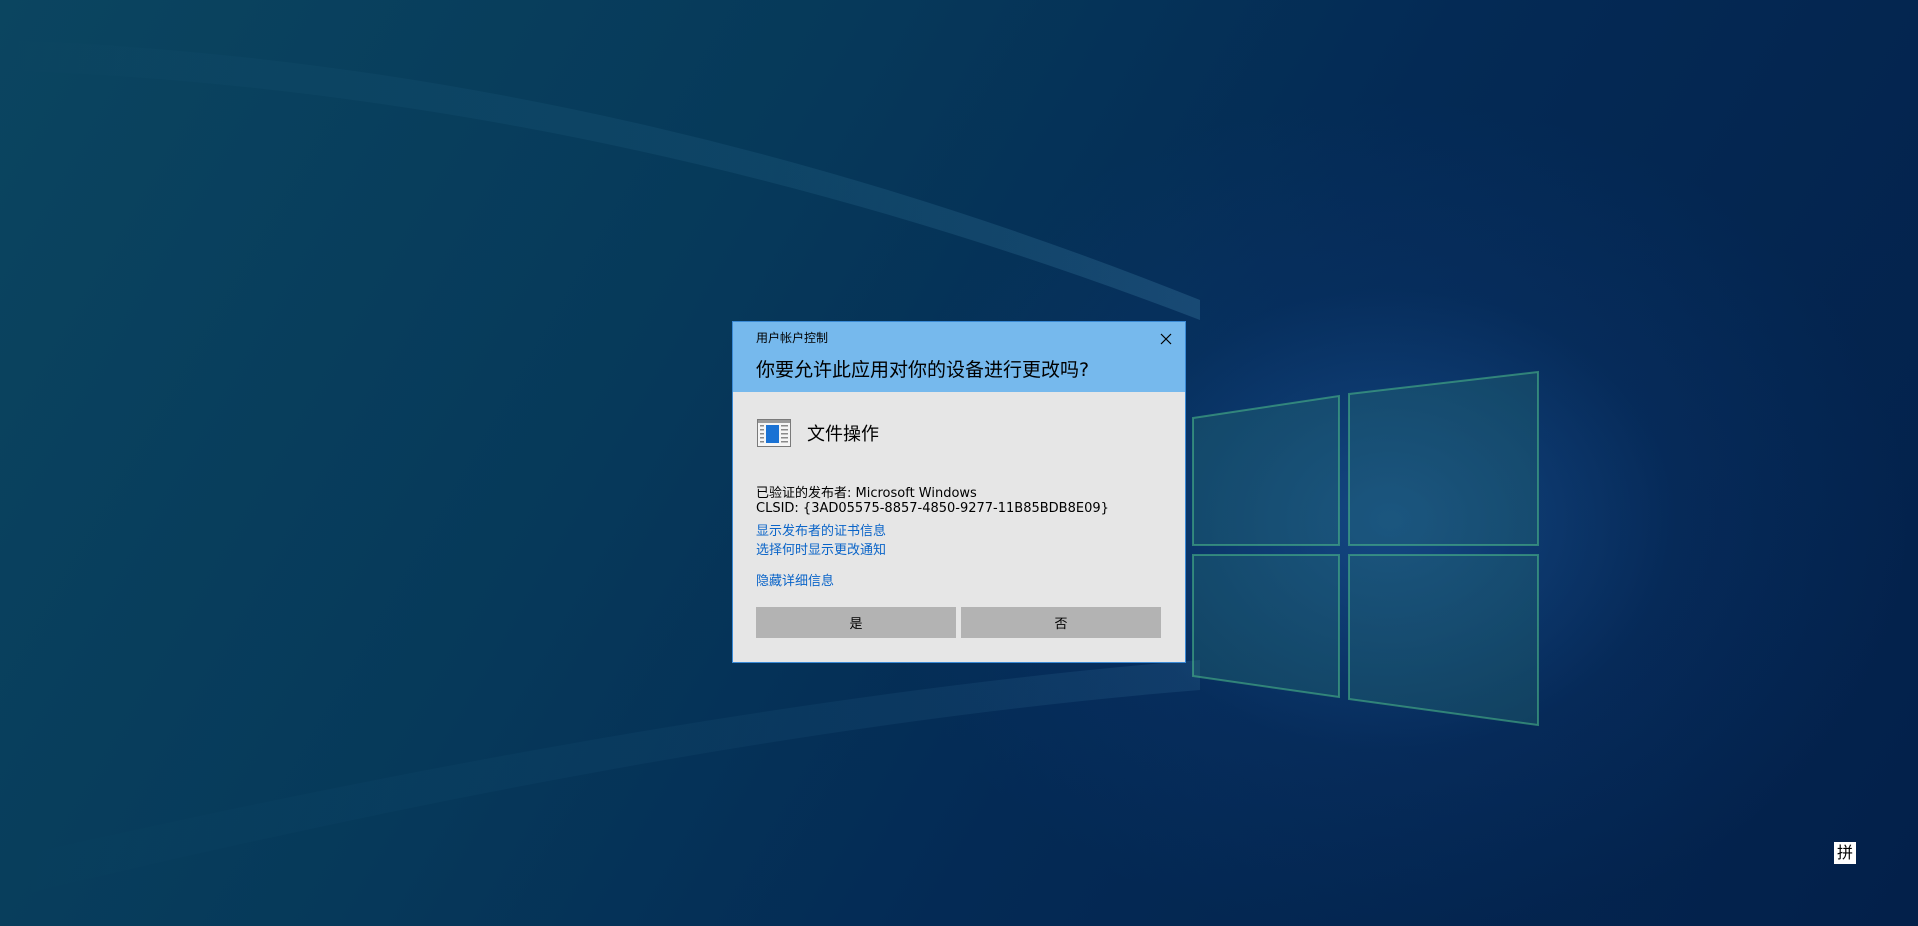 The height and width of the screenshot is (926, 1918). Describe the element at coordinates (821, 529) in the screenshot. I see `show-certificate-link: 显示发布者的证书信息` at that location.